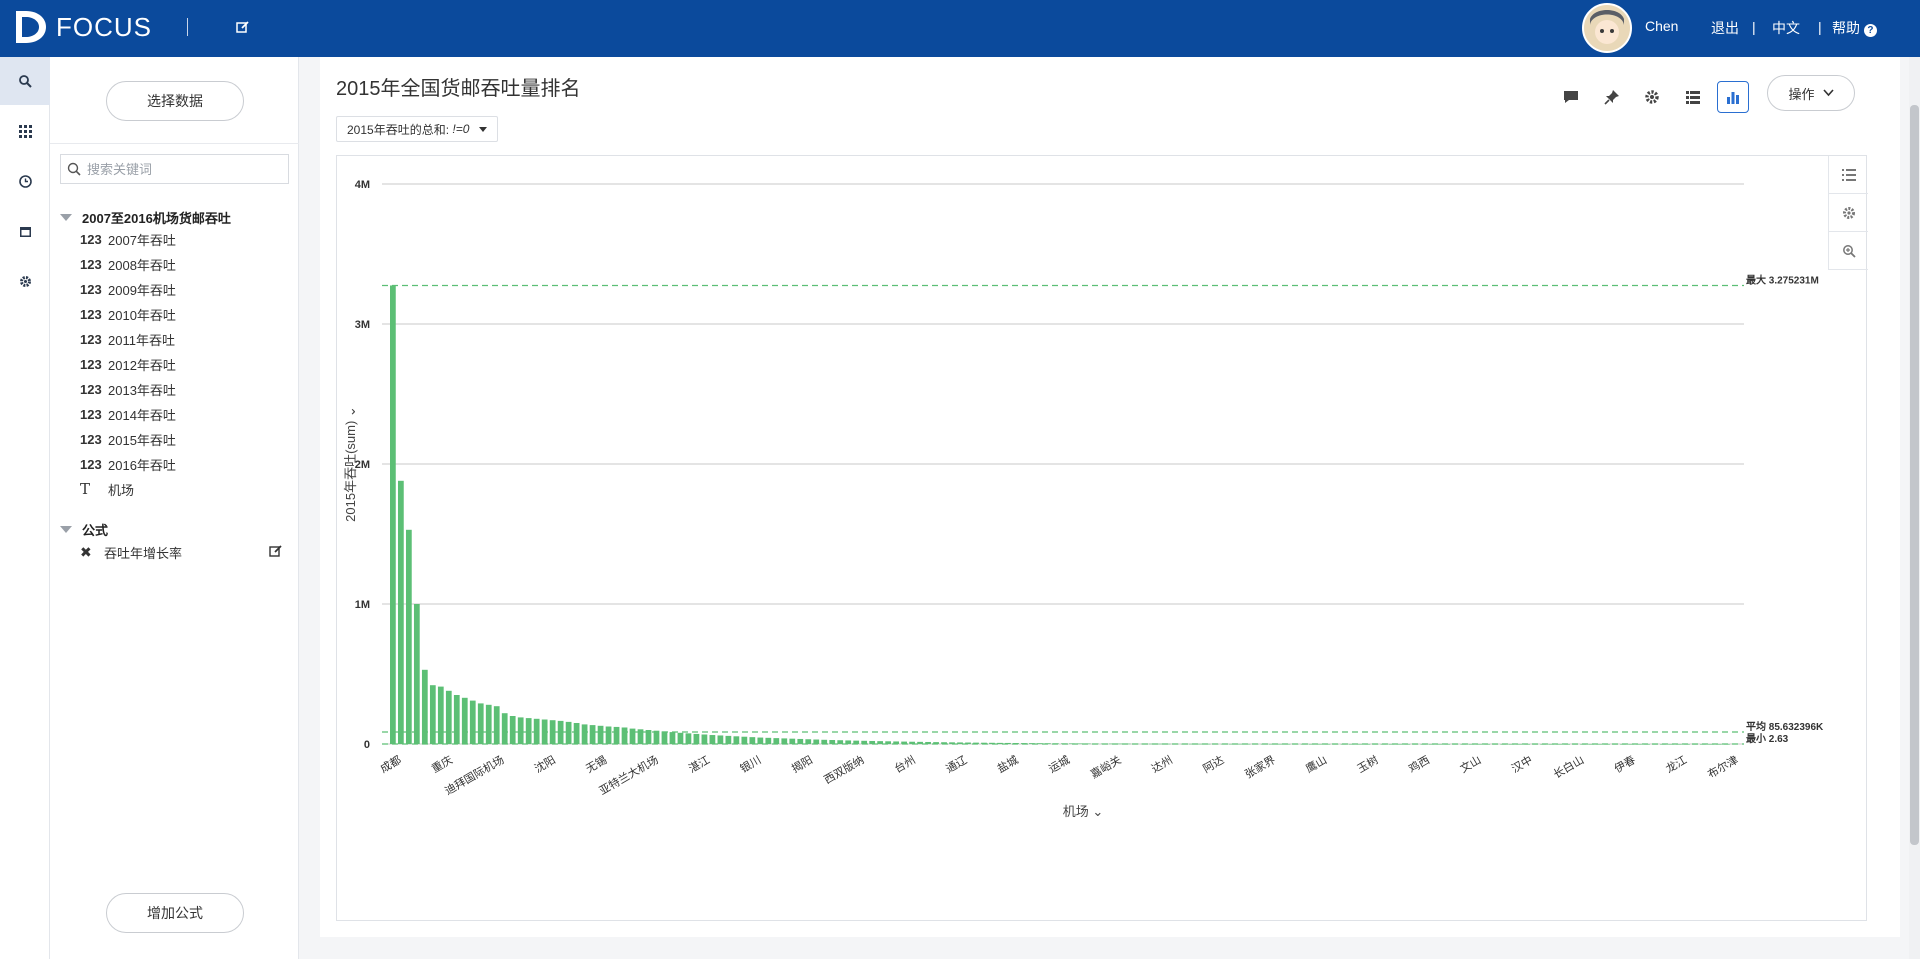  What do you see at coordinates (145, 217) in the screenshot?
I see `table-node: 2007至2016机场货邮吞吐` at bounding box center [145, 217].